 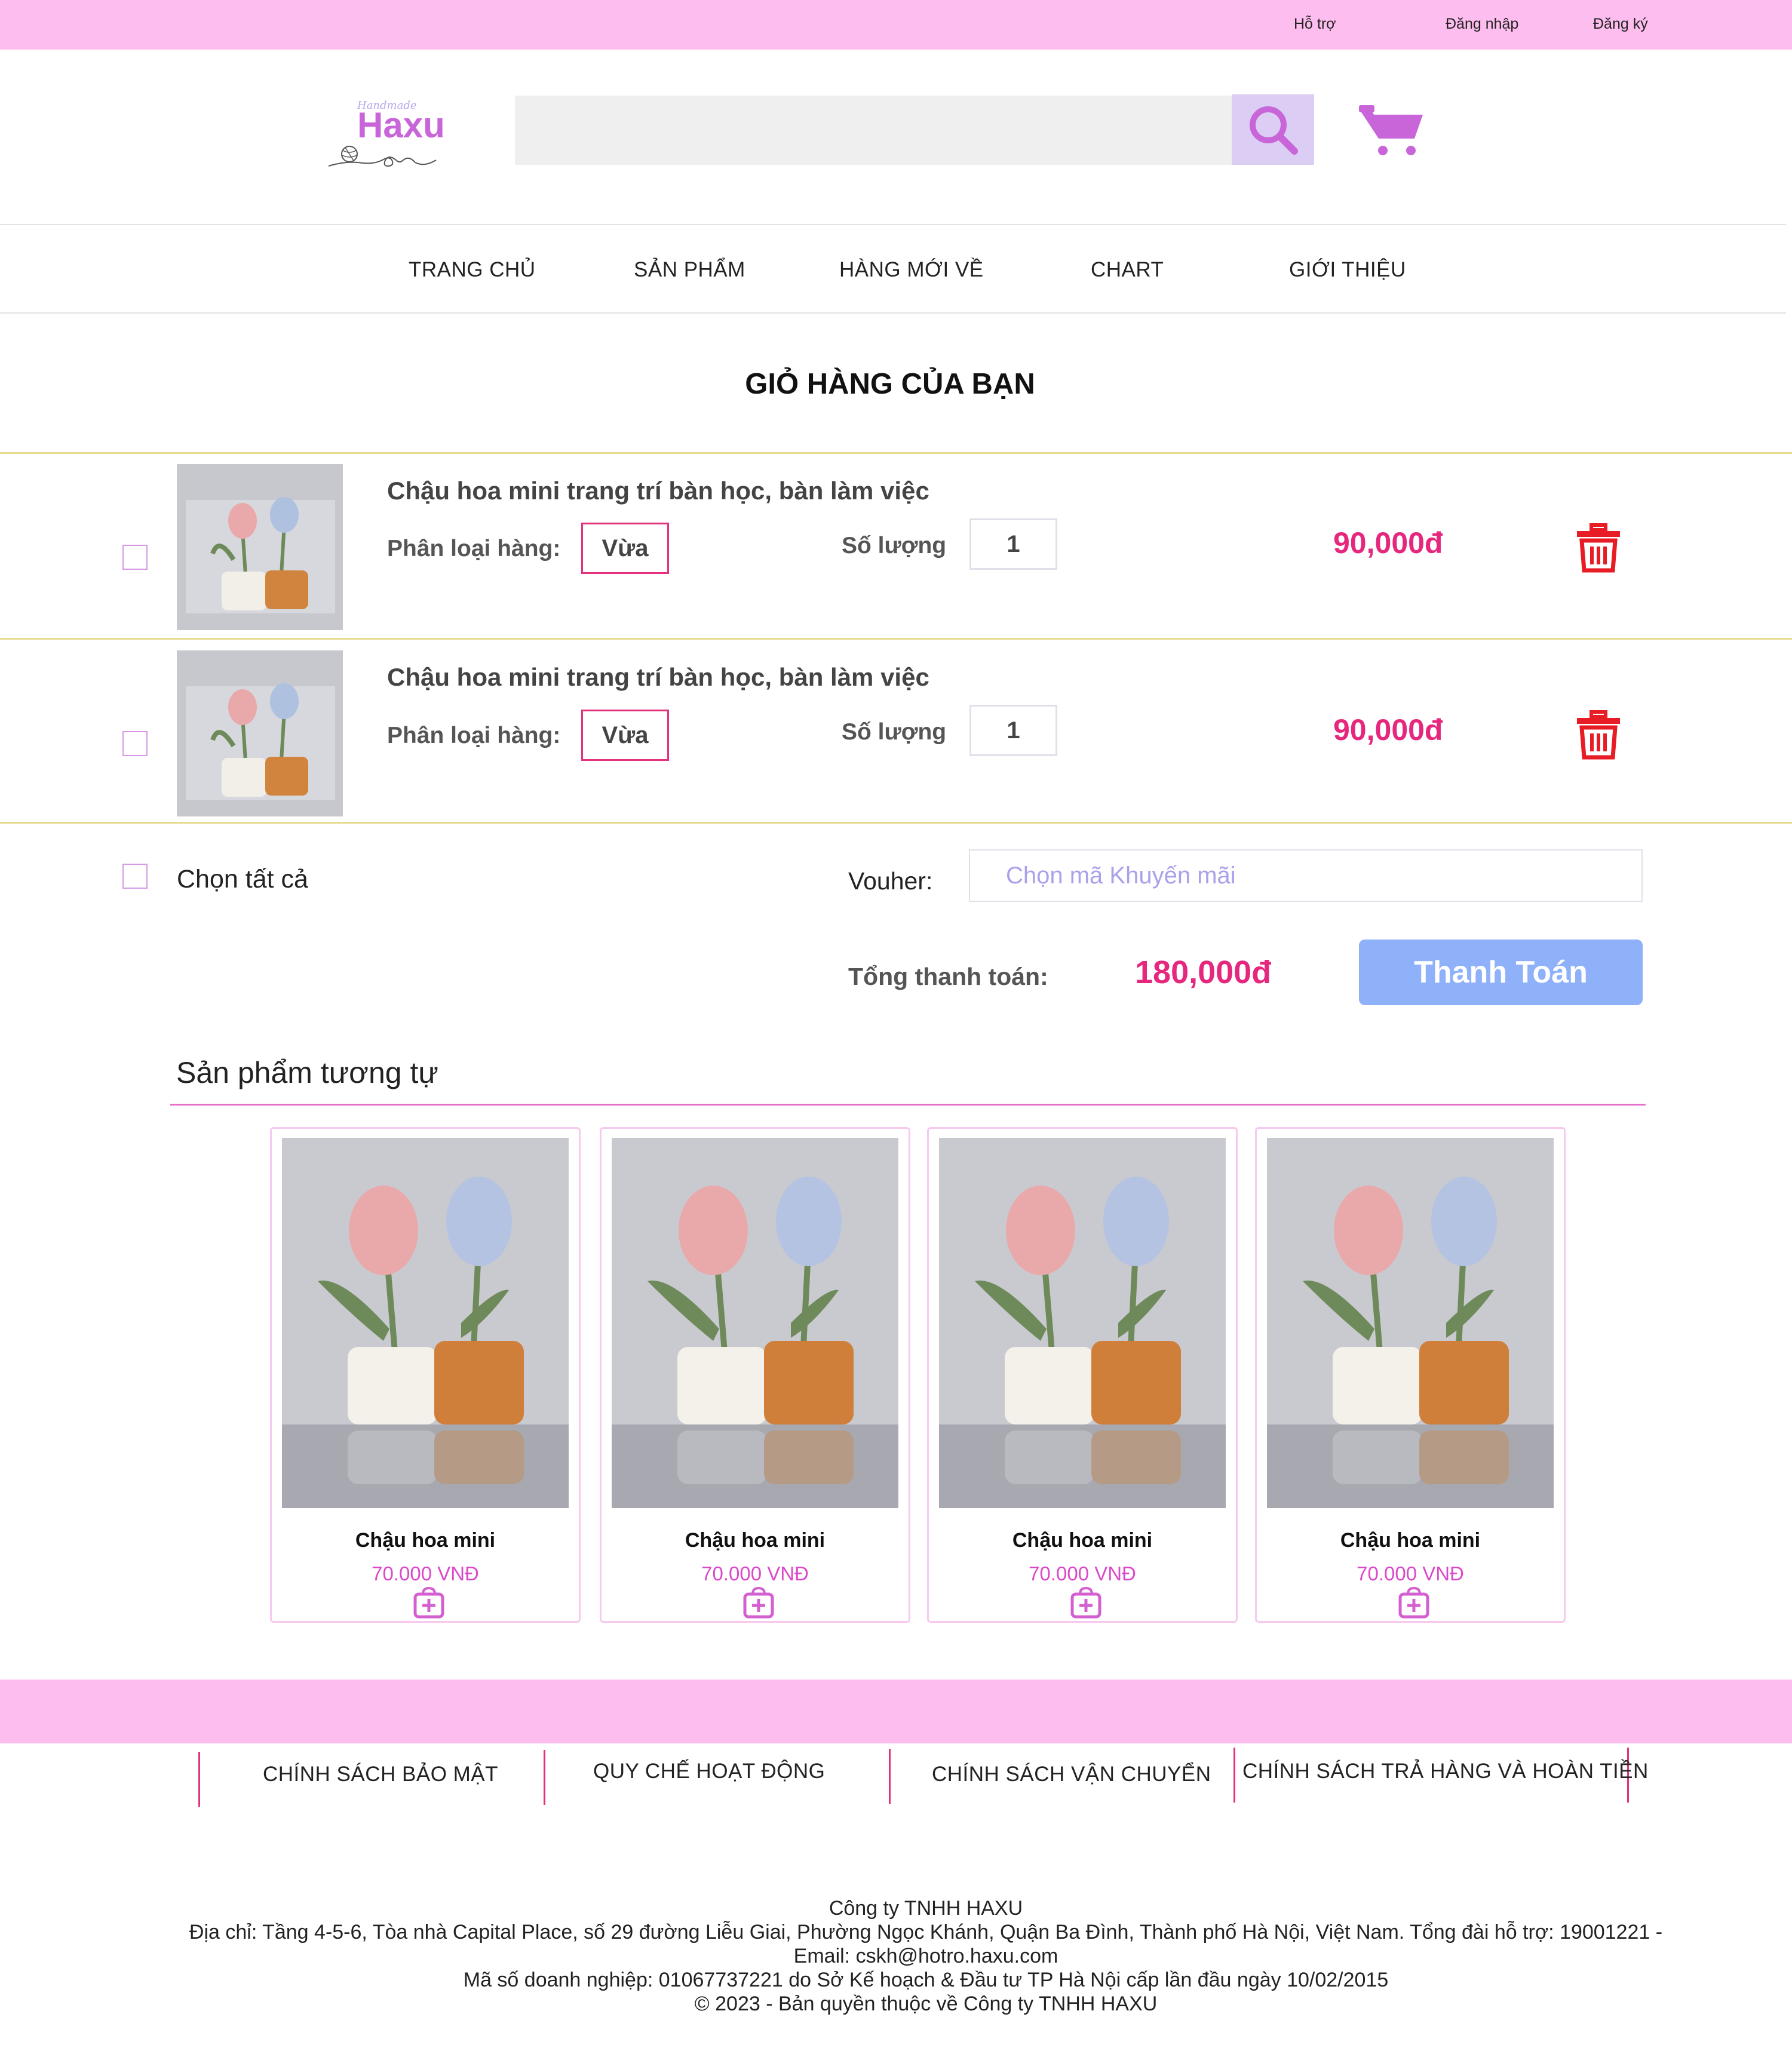 What do you see at coordinates (1071, 1774) in the screenshot?
I see `footer-link-shipping: CHÍNH SÁCH VẬN CHUYỂN` at bounding box center [1071, 1774].